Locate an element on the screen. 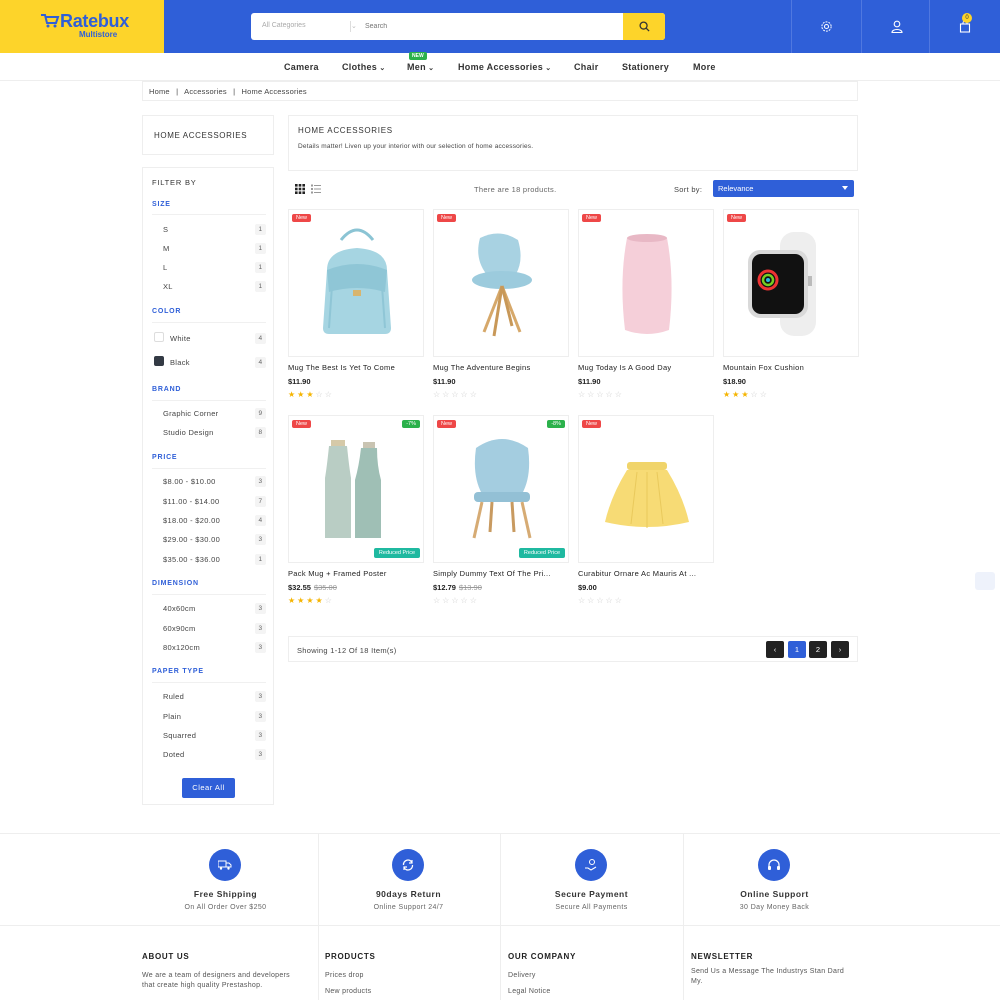  caret-down-icon is located at coordinates (845, 188).